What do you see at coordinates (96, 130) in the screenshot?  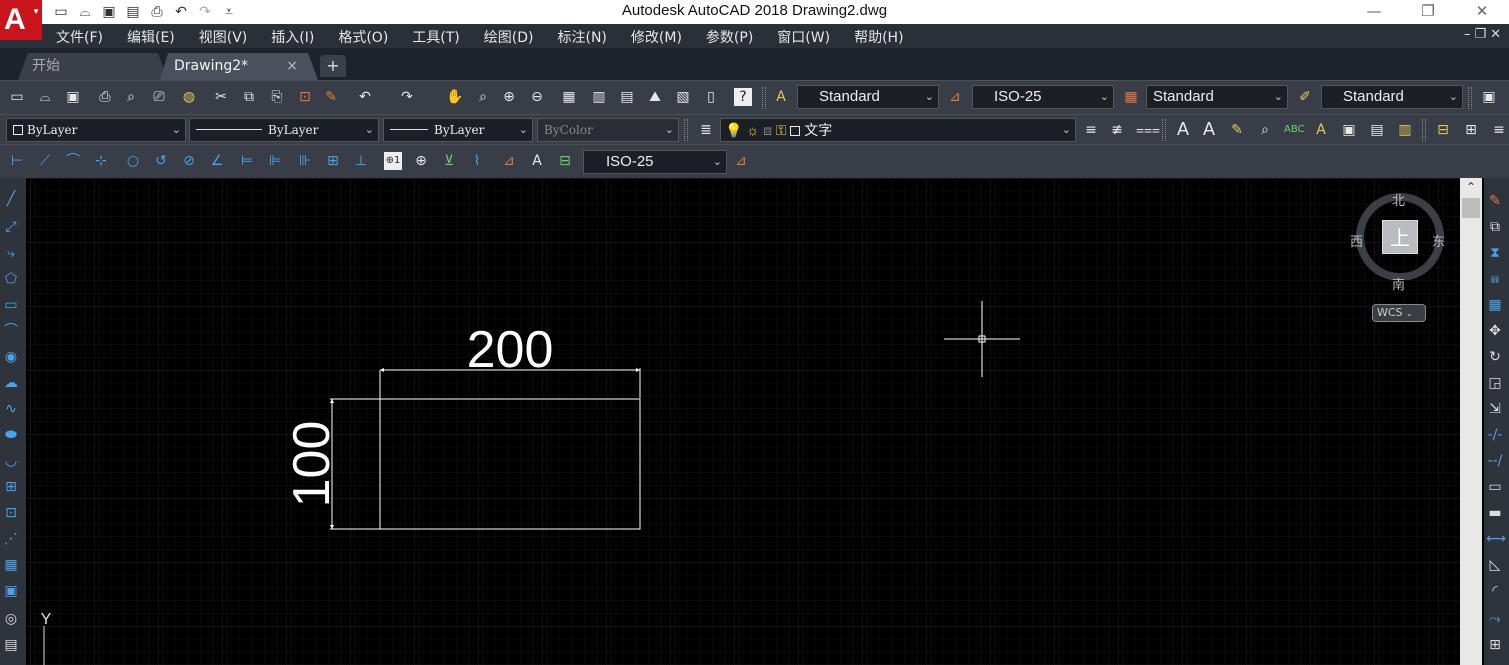 I see `color-control: ByLayer ⌄` at bounding box center [96, 130].